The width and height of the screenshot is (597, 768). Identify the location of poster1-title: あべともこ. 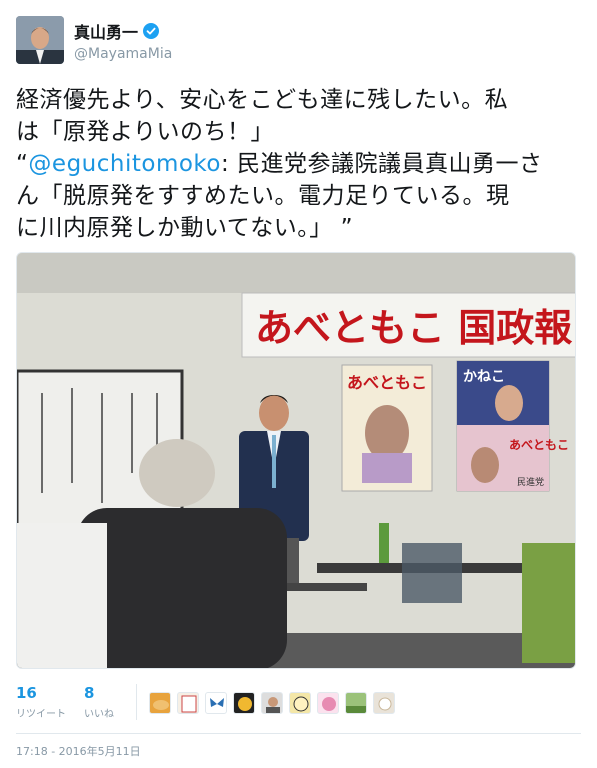
(387, 382).